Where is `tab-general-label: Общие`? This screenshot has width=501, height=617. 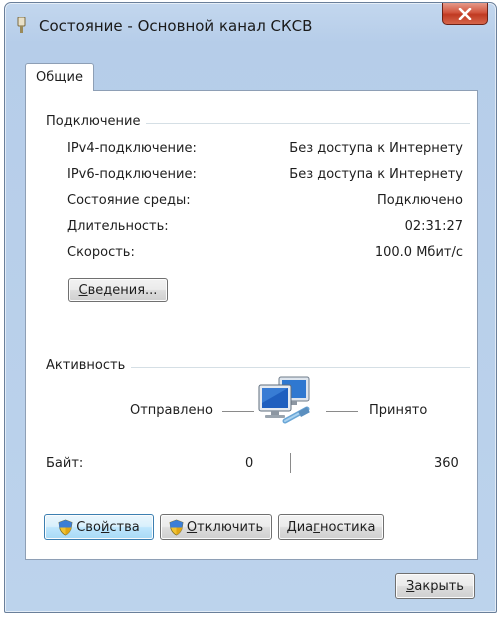
tab-general-label: Общие is located at coordinates (59, 77).